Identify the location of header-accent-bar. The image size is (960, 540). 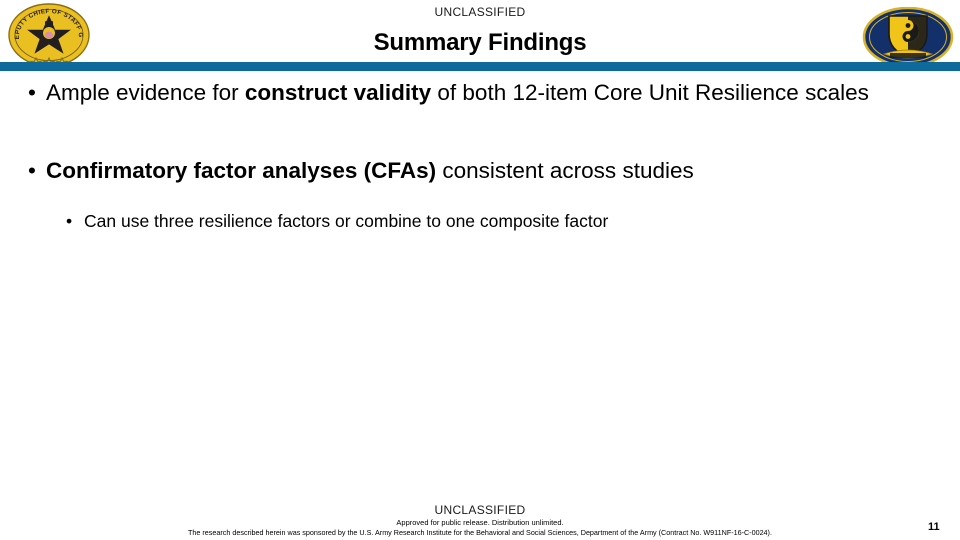
(480, 66).